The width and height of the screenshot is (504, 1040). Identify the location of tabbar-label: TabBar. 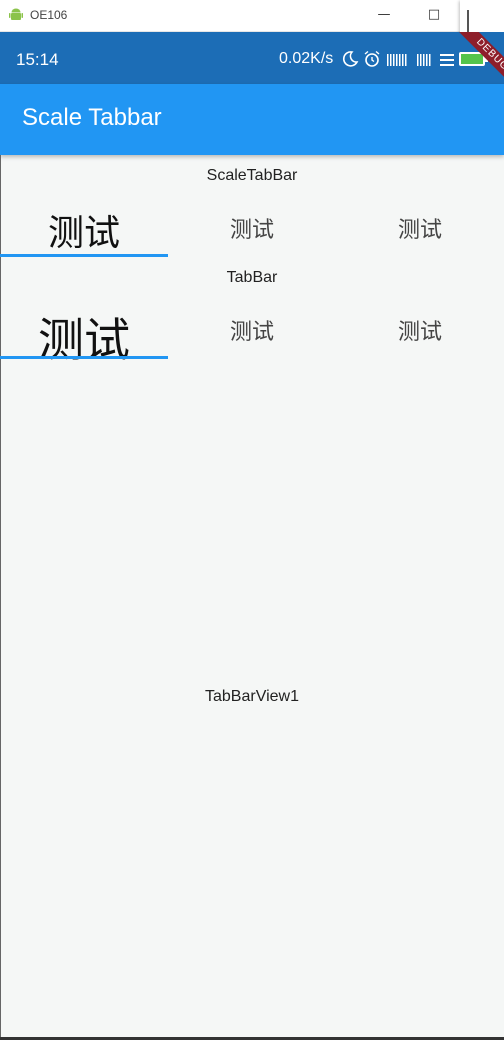
(252, 277).